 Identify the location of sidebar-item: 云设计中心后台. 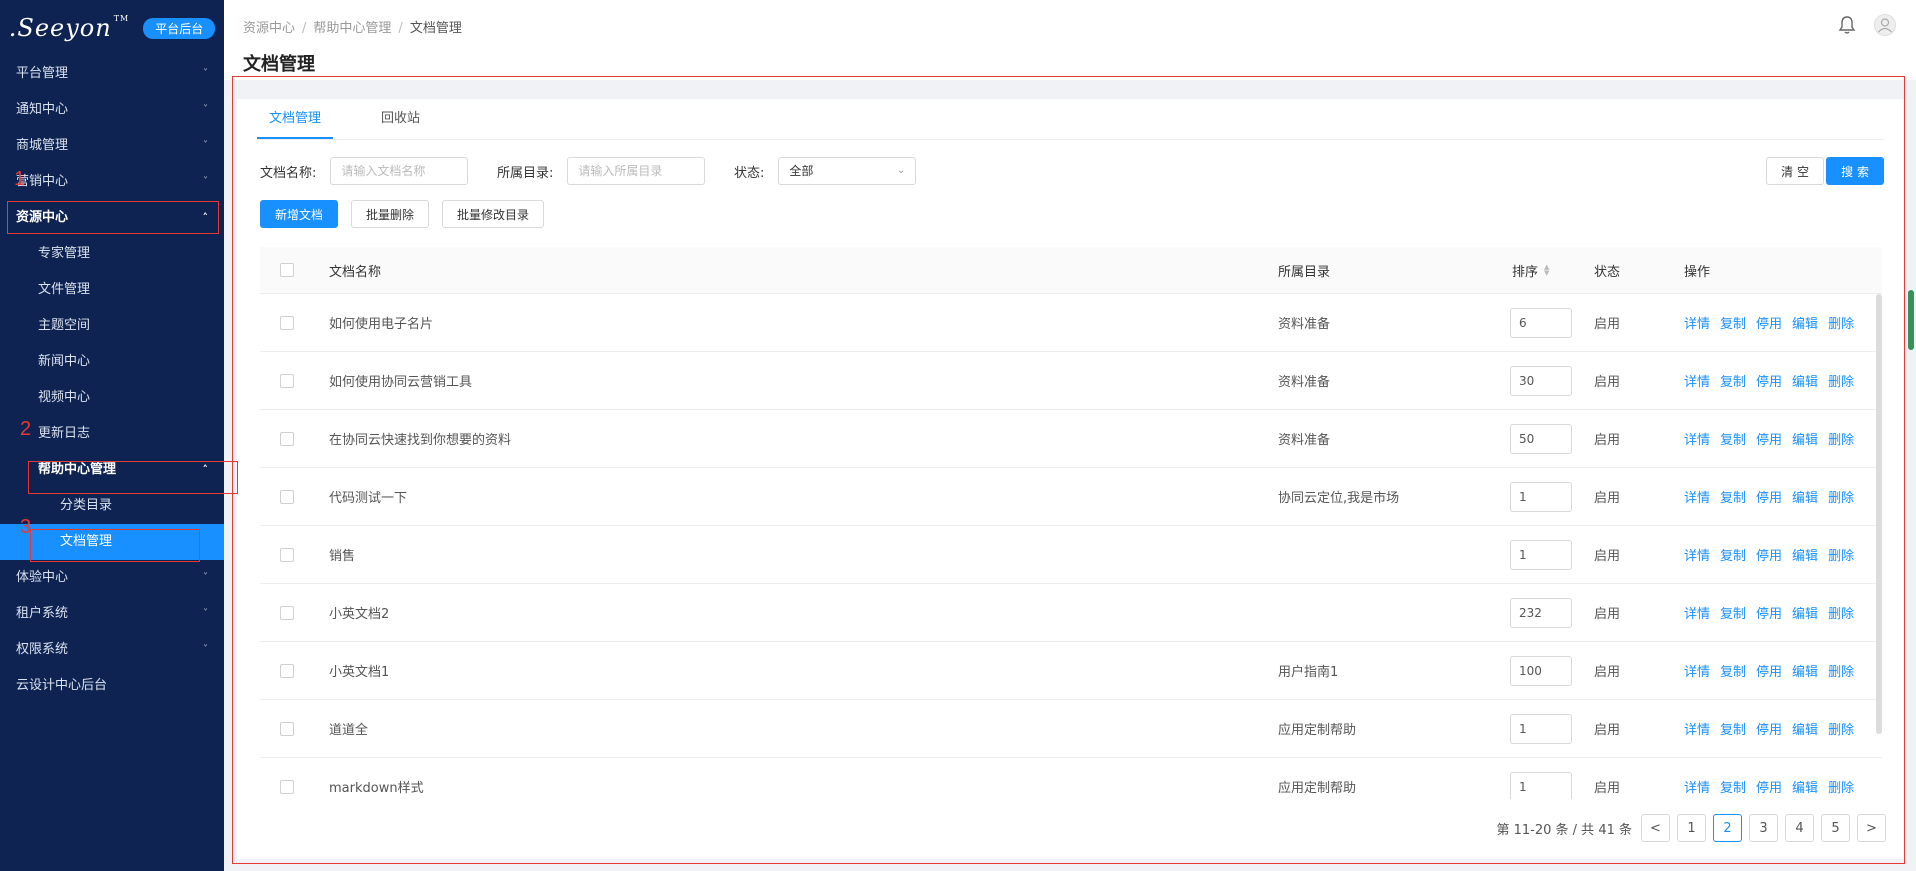
(112, 686).